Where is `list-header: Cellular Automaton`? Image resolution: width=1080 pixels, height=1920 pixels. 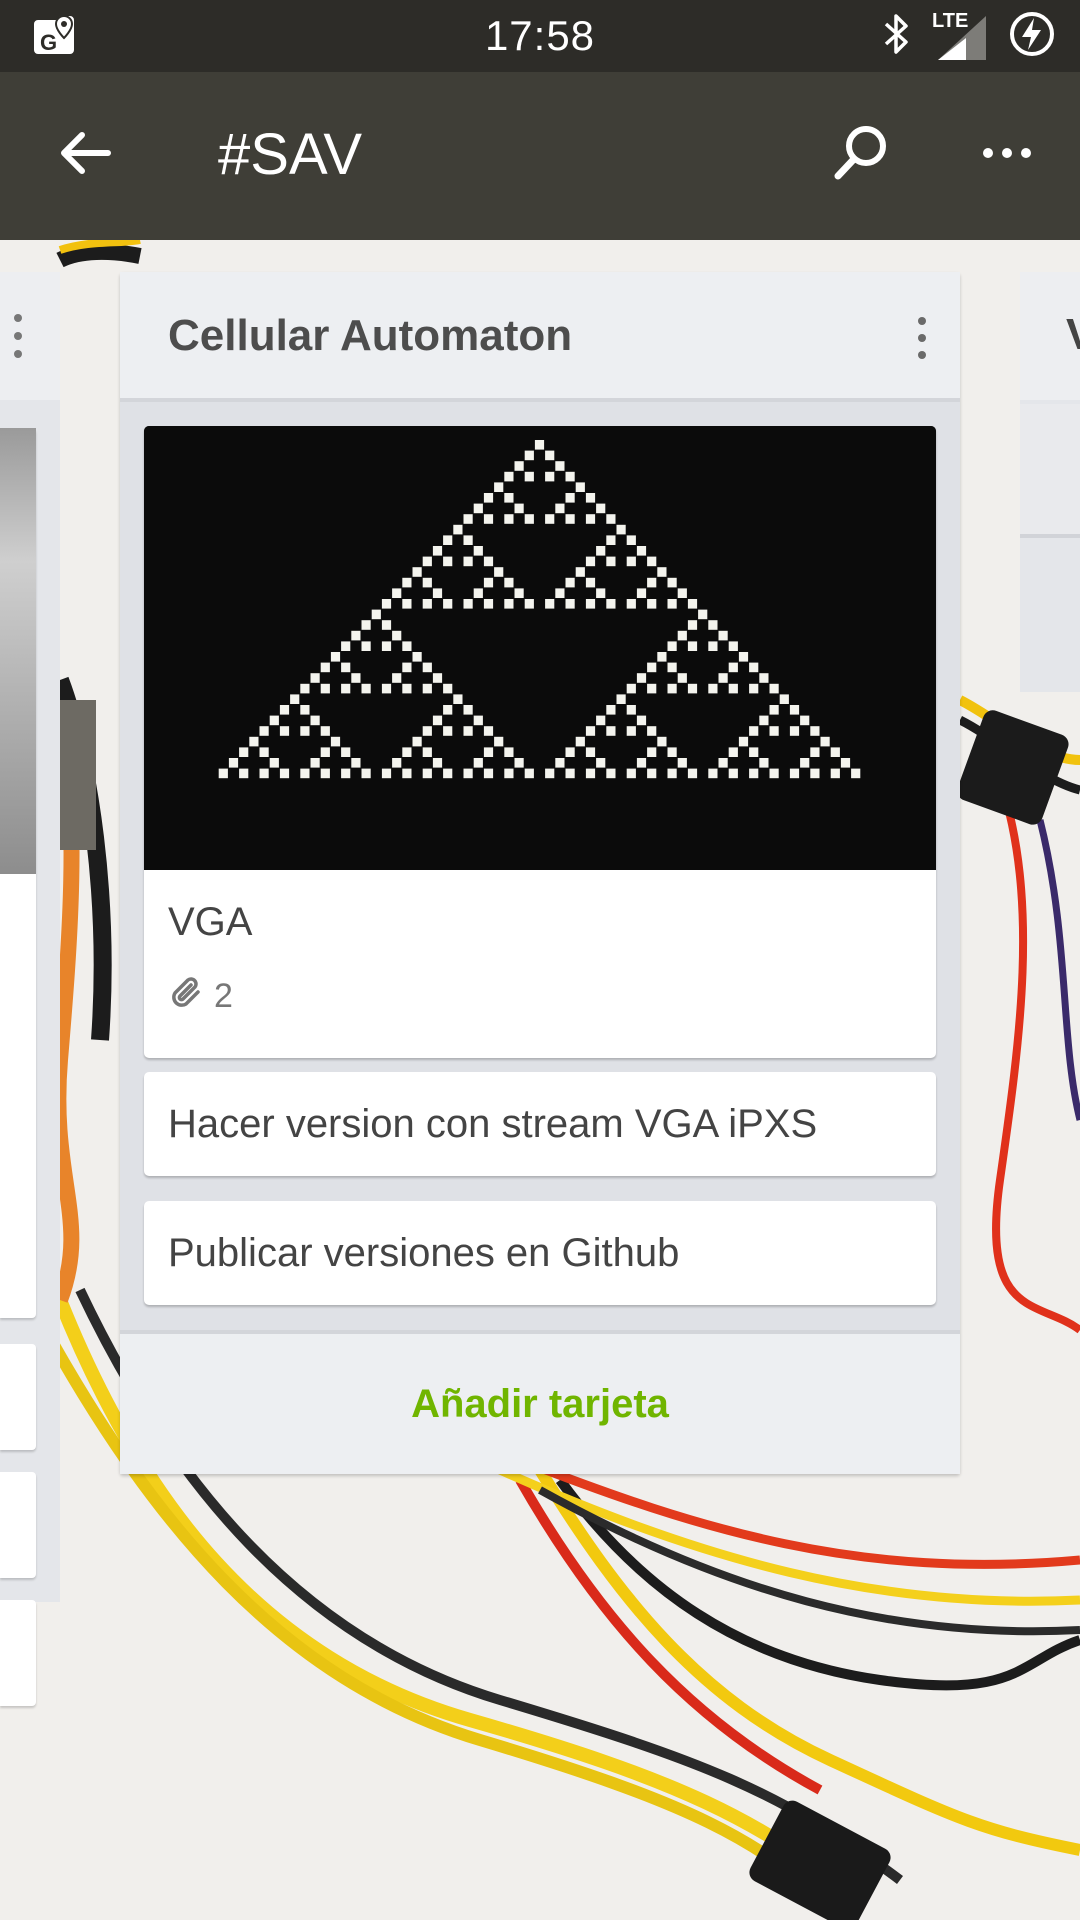 list-header: Cellular Automaton is located at coordinates (540, 337).